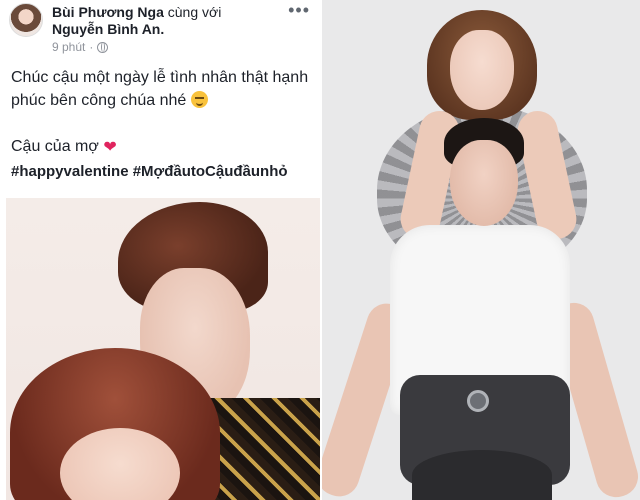 Image resolution: width=640 pixels, height=500 pixels. What do you see at coordinates (108, 12) in the screenshot?
I see `author-name: Bùi Phương Nga` at bounding box center [108, 12].